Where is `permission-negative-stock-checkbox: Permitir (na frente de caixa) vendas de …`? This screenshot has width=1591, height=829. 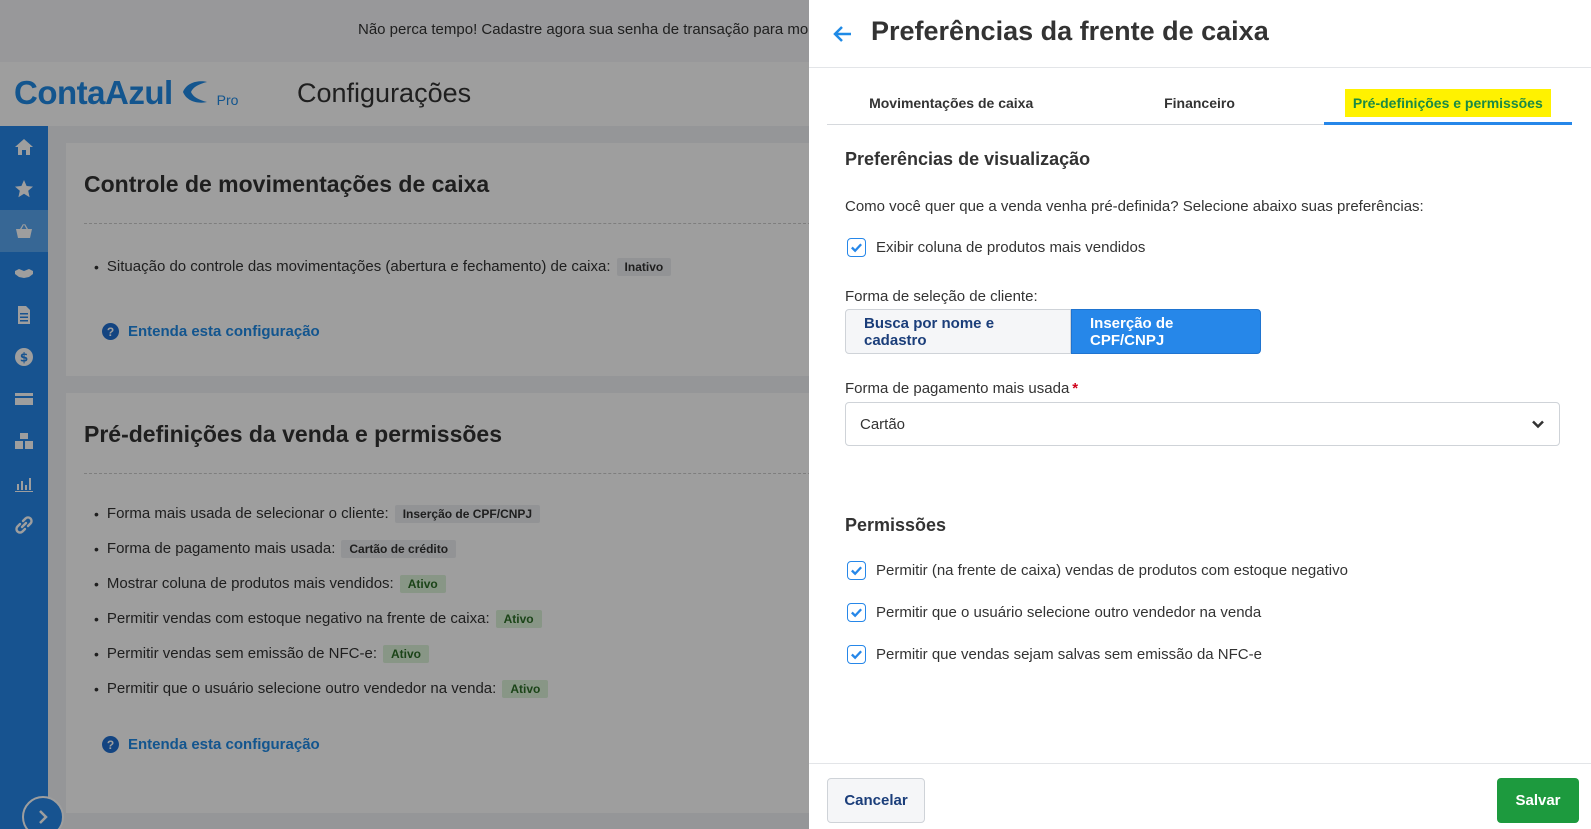
permission-negative-stock-checkbox: Permitir (na frente de caixa) vendas de … is located at coordinates (1096, 570).